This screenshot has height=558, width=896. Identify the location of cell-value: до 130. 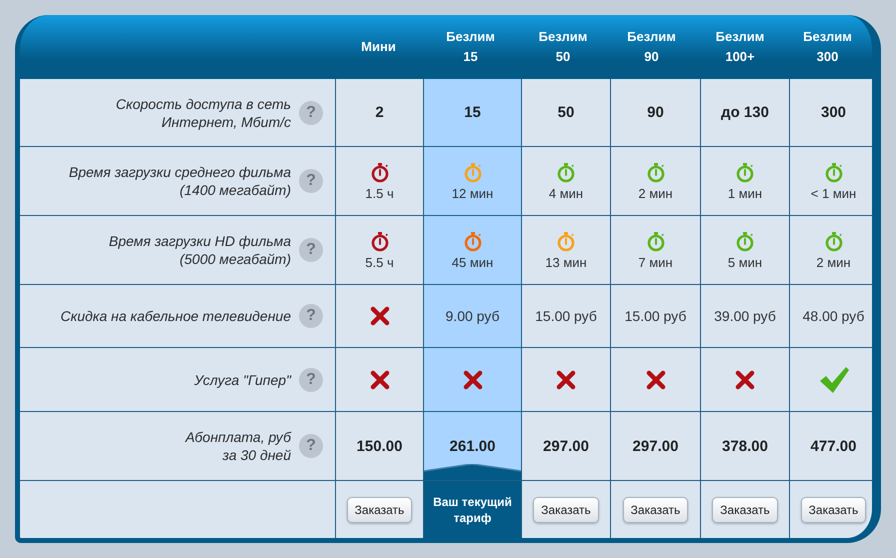
(745, 112).